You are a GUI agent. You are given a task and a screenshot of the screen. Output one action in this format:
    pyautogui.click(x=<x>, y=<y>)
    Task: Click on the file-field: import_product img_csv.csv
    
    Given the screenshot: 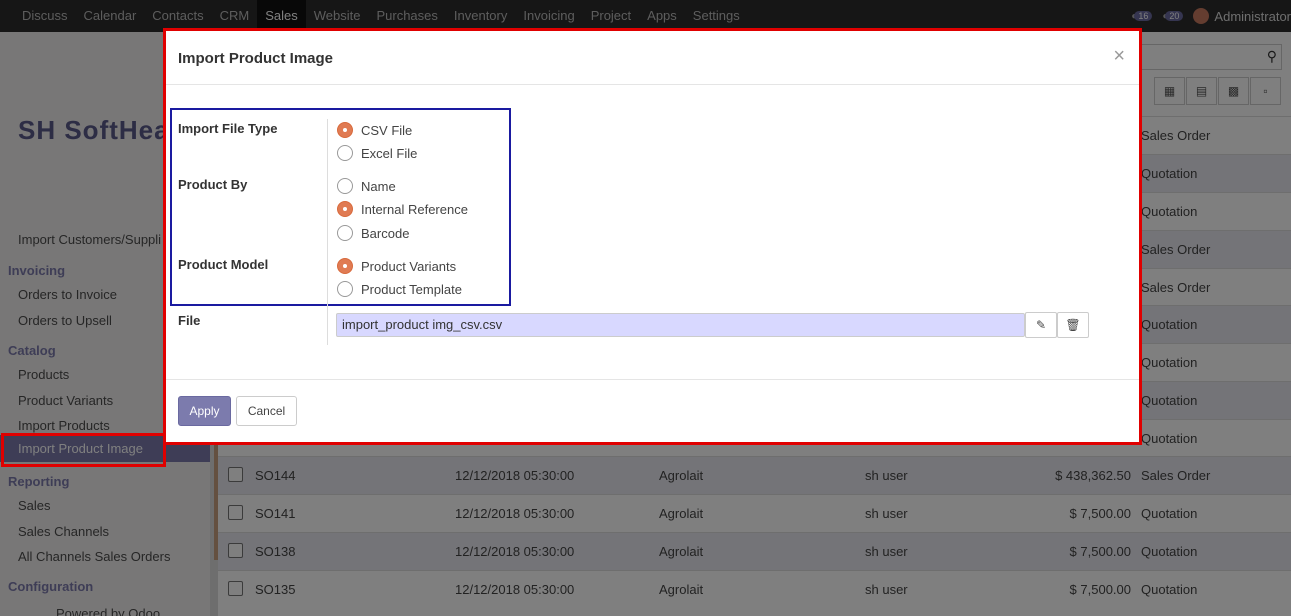 What is the action you would take?
    pyautogui.click(x=680, y=325)
    